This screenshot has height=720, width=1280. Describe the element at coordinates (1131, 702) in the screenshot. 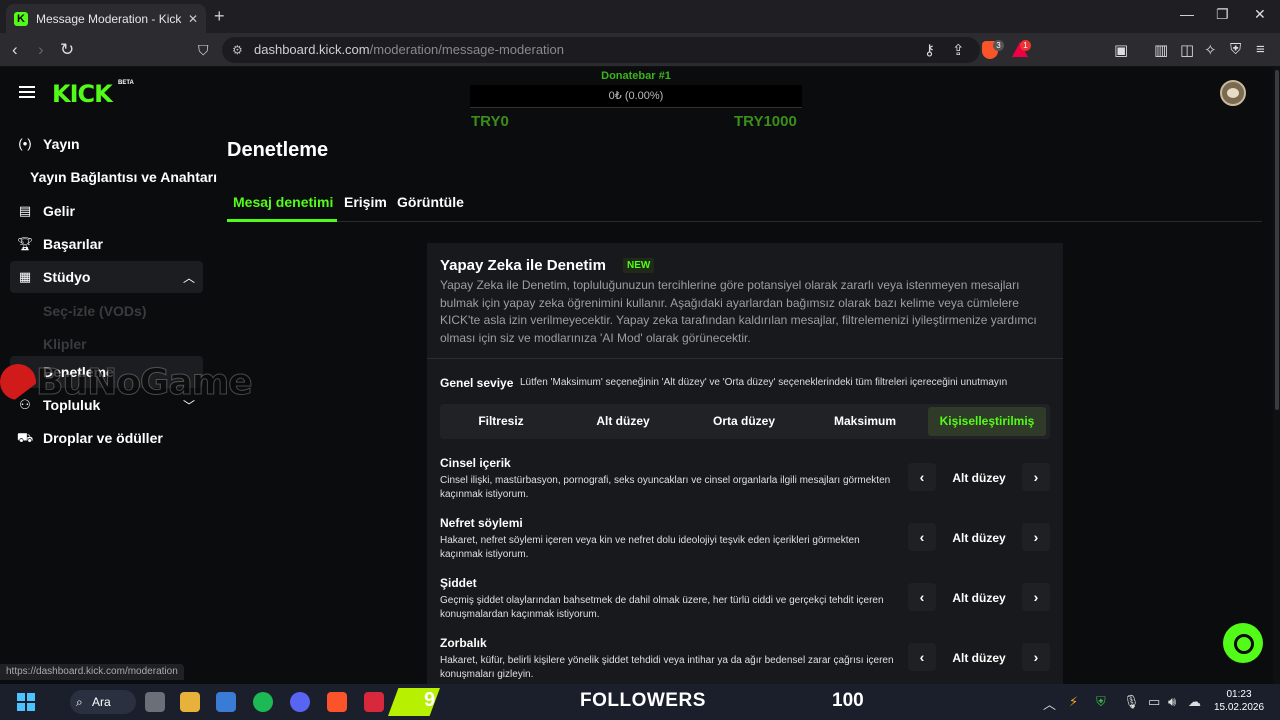

I see `microphone-icon: 🎙︎` at that location.